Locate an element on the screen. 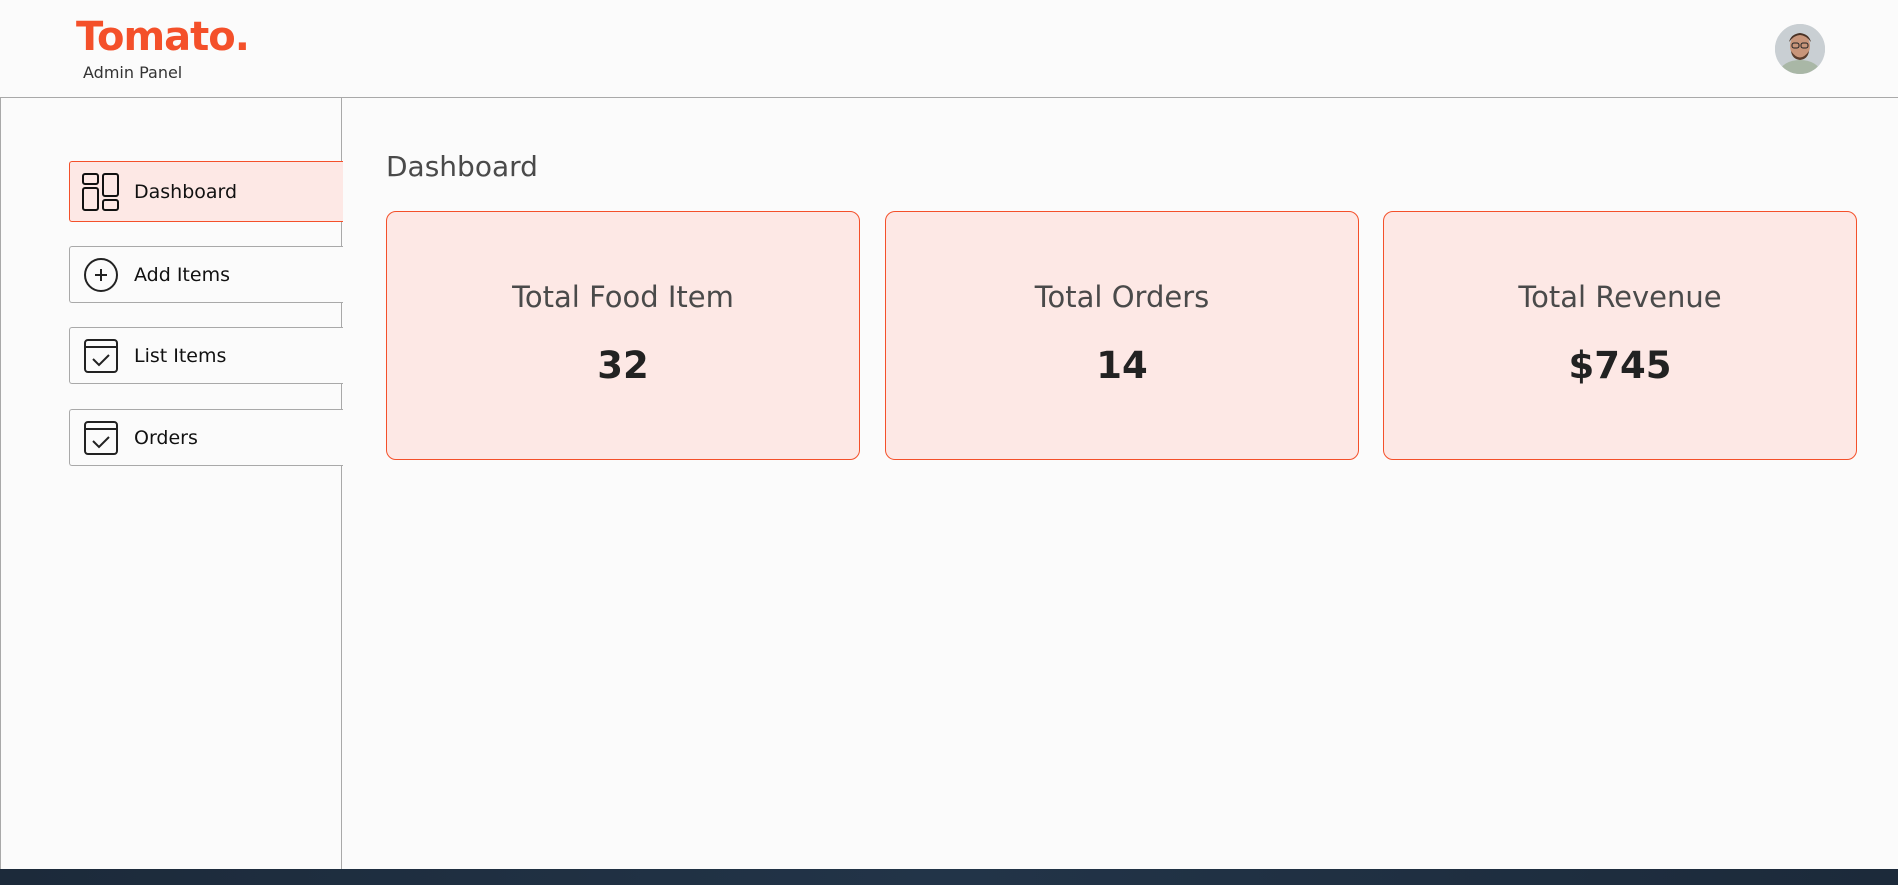 The height and width of the screenshot is (885, 1898). stat-card-food-items: Total Food Item 32 is located at coordinates (623, 335).